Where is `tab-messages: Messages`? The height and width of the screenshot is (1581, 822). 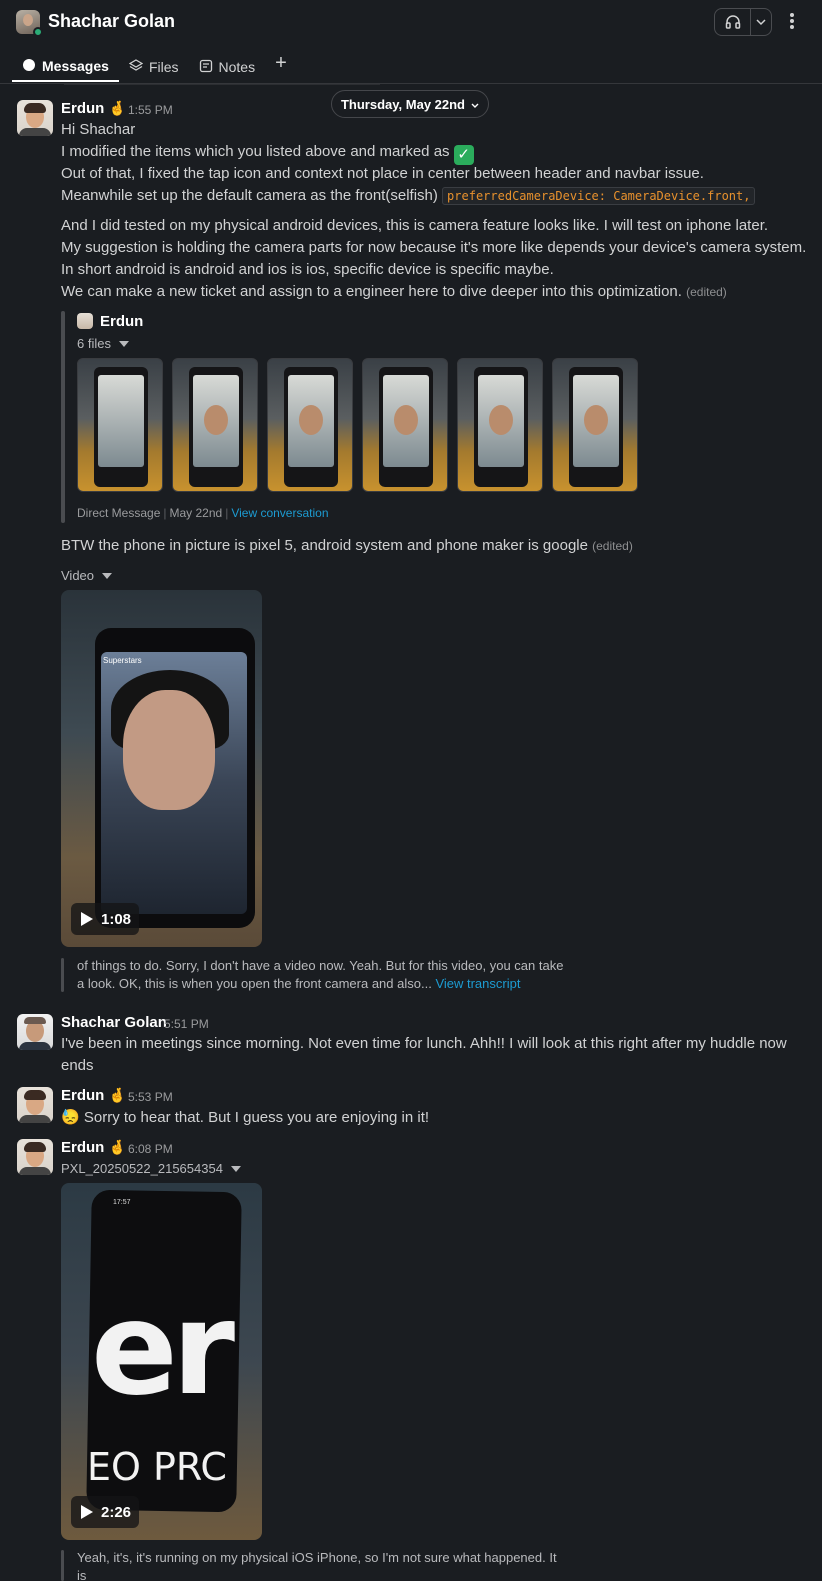
tab-messages: Messages is located at coordinates (65, 67).